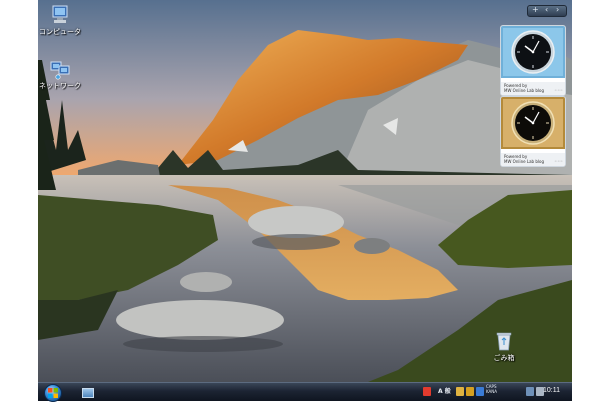 The image size is (610, 402). I want to click on caps-kana-indicator: CAPS KANA, so click(492, 389).